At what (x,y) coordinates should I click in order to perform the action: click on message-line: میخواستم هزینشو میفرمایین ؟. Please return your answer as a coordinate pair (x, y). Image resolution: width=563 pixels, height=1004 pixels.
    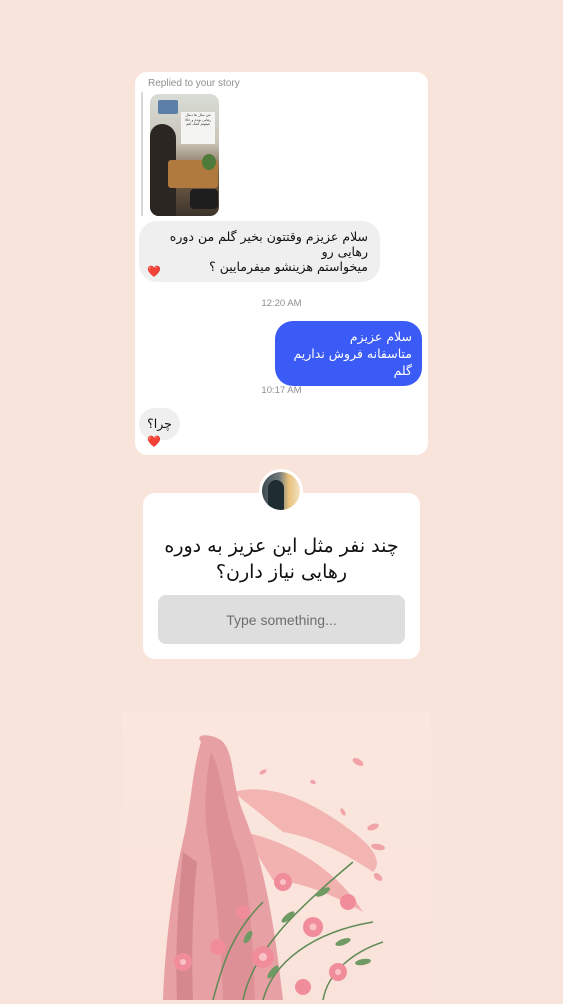
    Looking at the image, I should click on (288, 266).